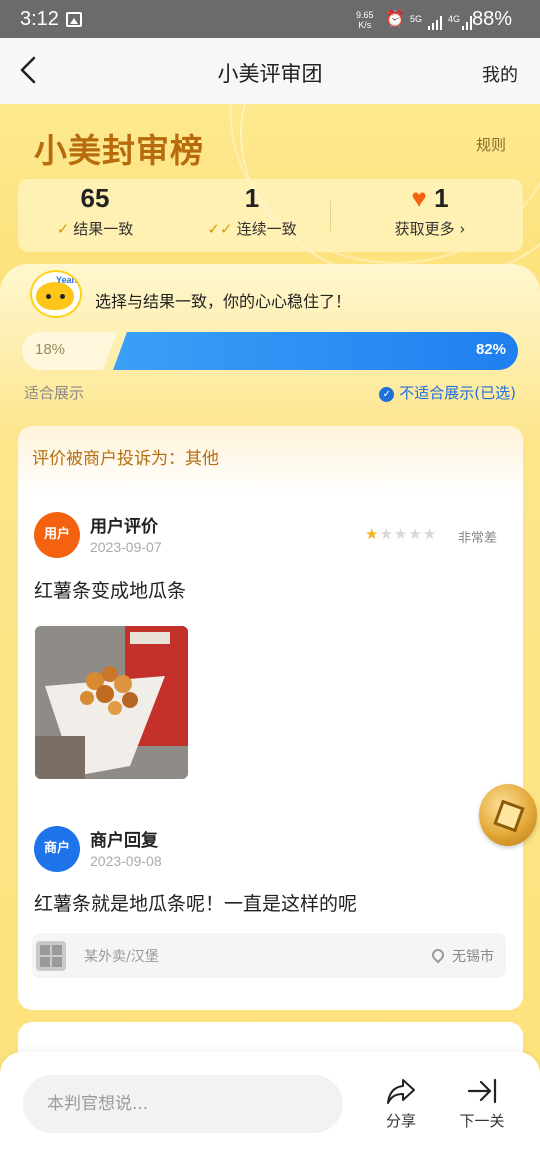  I want to click on user-avatar: 用户, so click(57, 535).